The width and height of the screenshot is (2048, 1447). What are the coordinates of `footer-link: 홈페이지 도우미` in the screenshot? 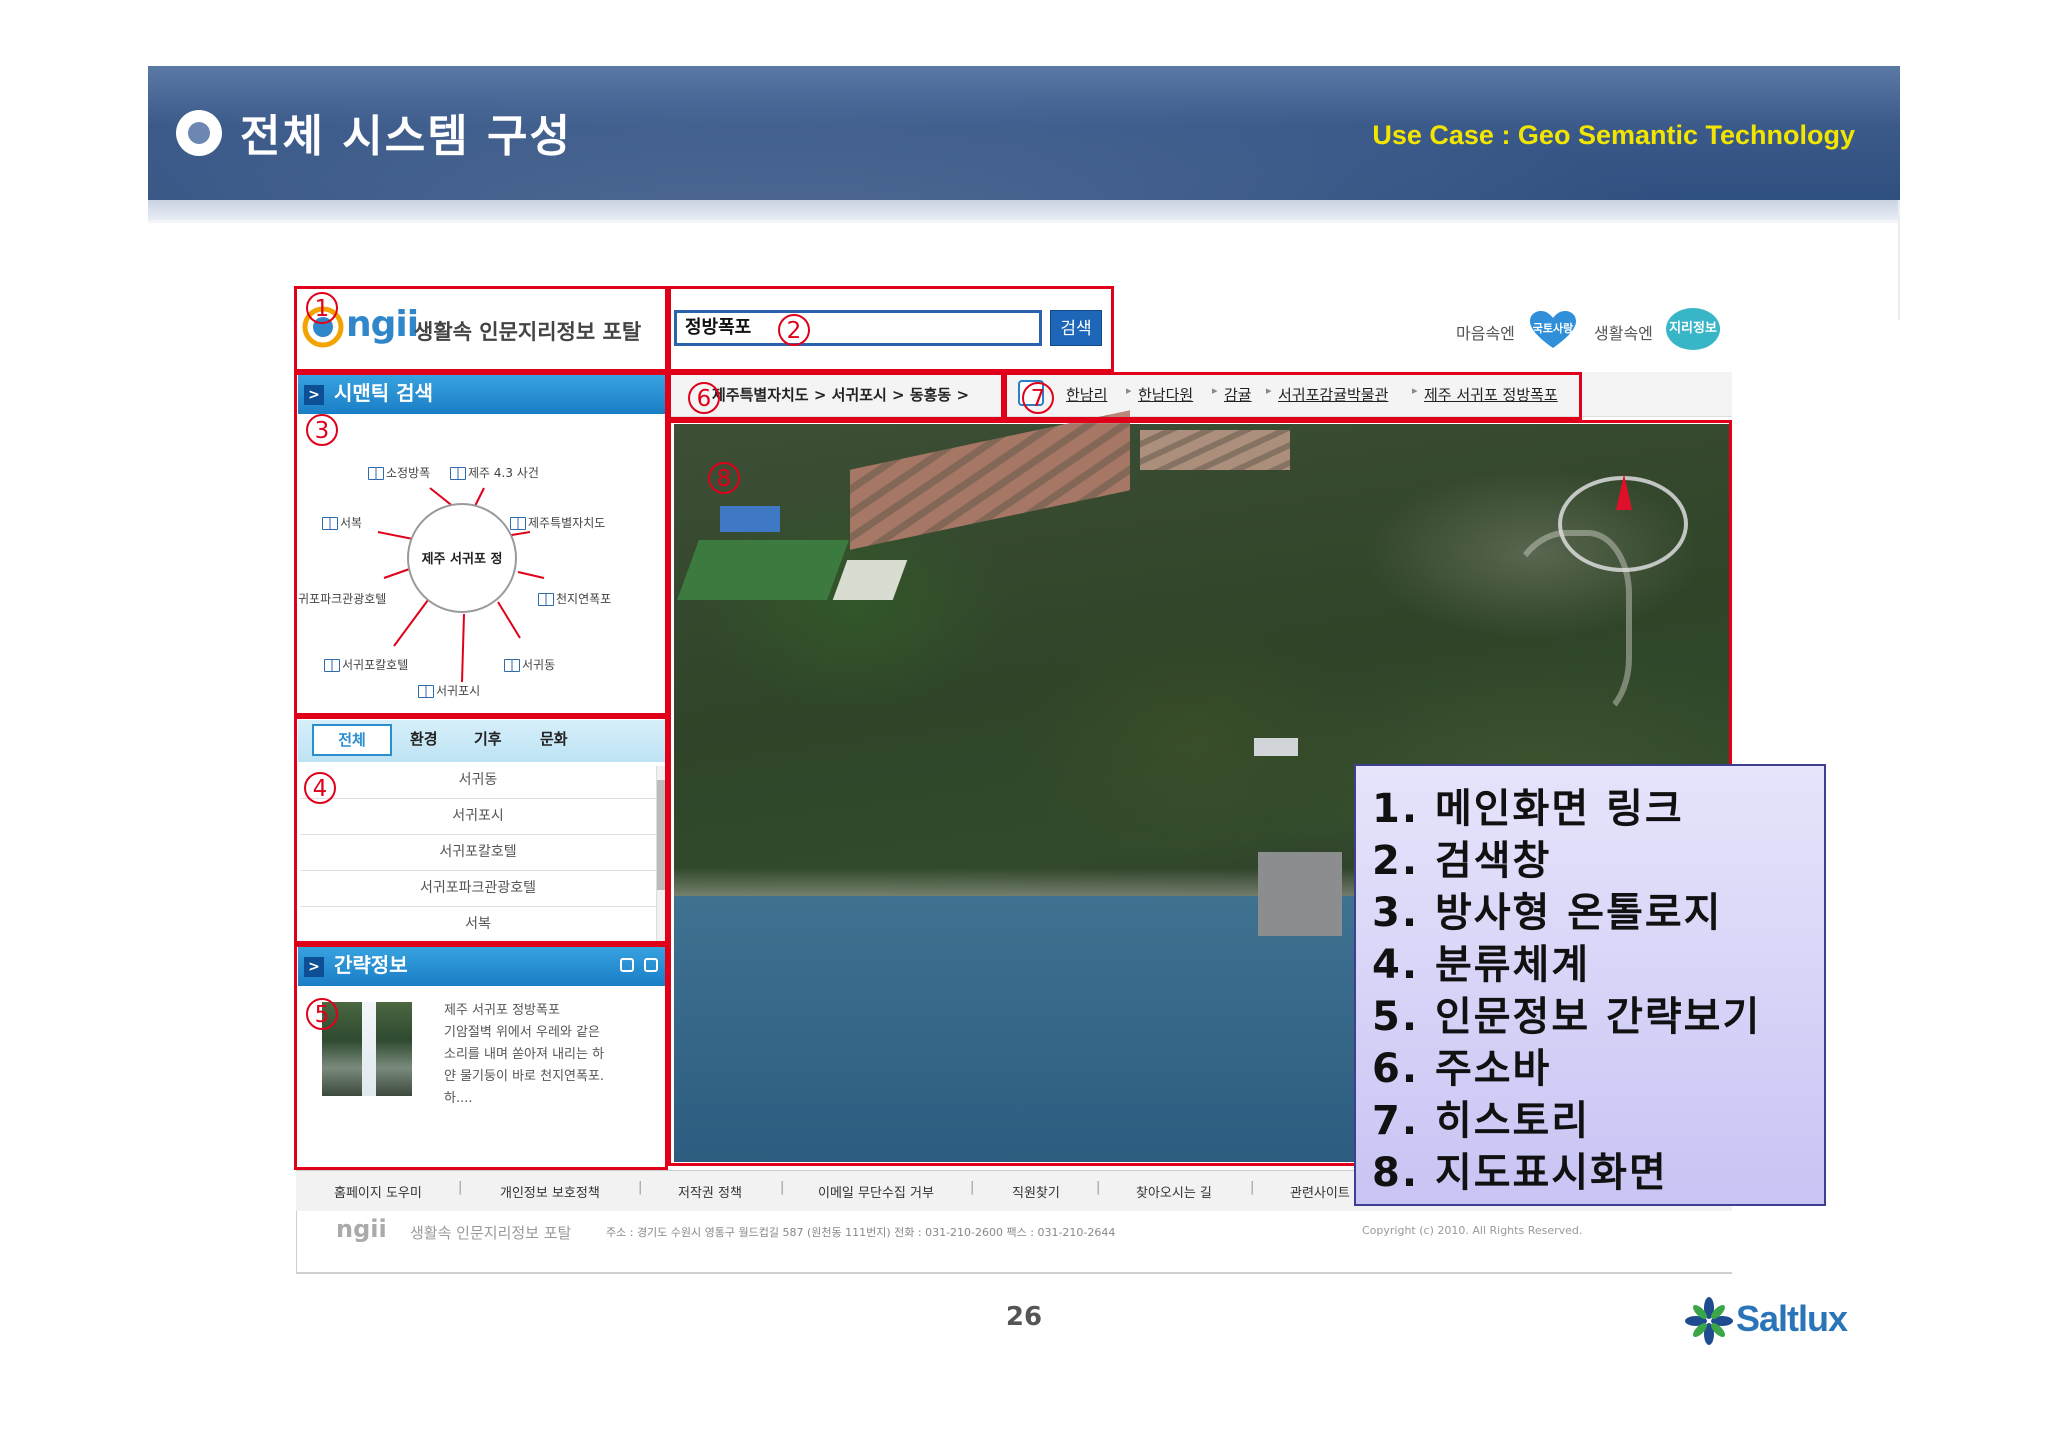 It's located at (378, 1191).